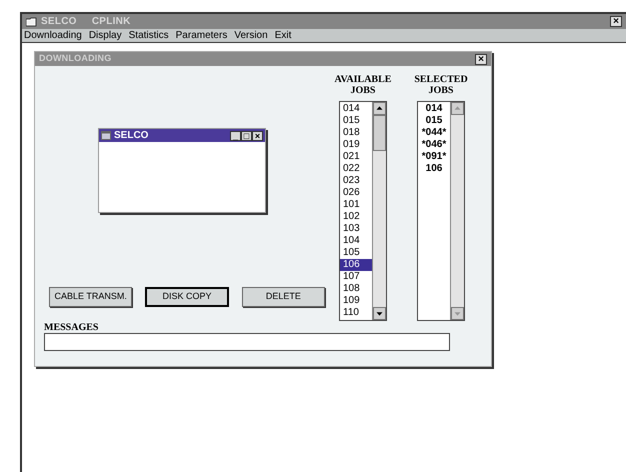 Image resolution: width=626 pixels, height=472 pixels. What do you see at coordinates (379, 133) in the screenshot?
I see `scroll-thumb` at bounding box center [379, 133].